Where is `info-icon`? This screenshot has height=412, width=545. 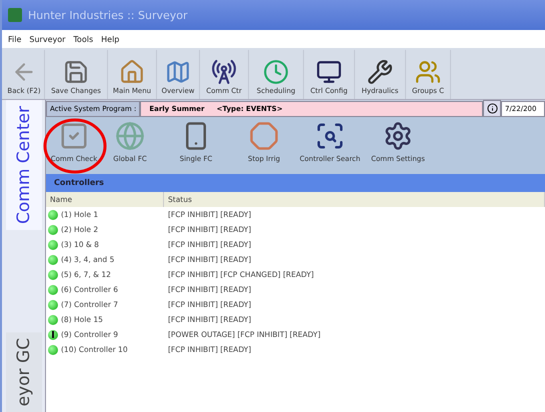 info-icon is located at coordinates (492, 108).